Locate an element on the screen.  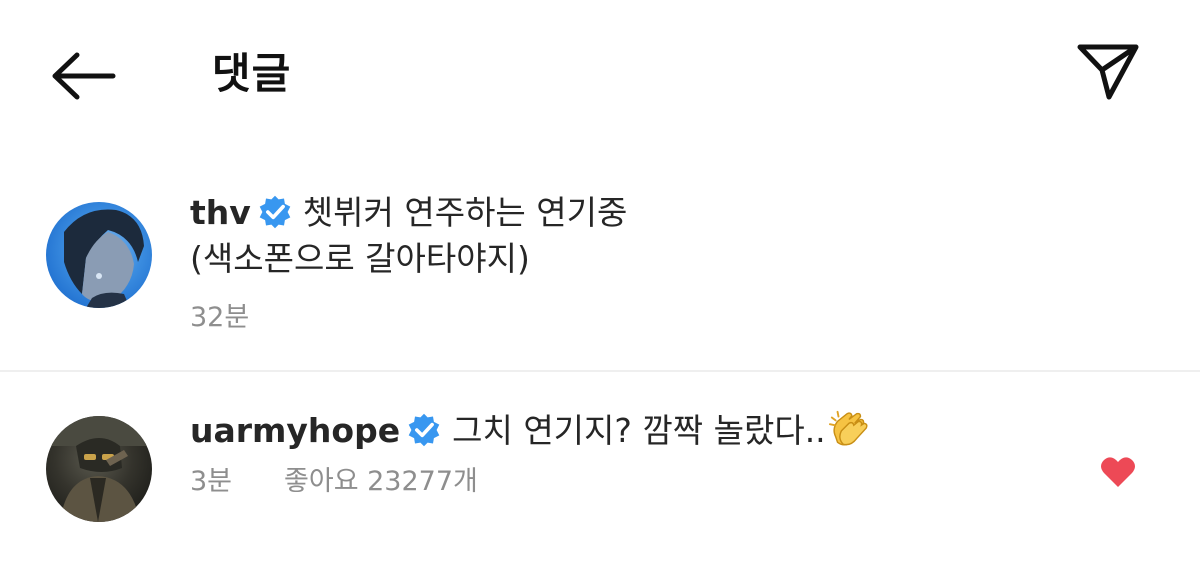
comment-text-line: uarmyhope 그치 연기지? 깜짝 놀랐다.. is located at coordinates (635, 431).